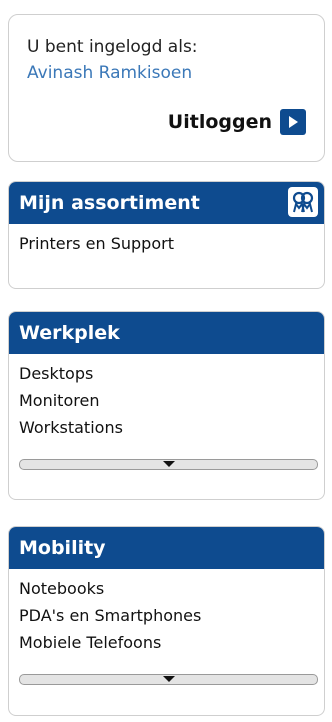 The height and width of the screenshot is (722, 332). Describe the element at coordinates (166, 243) in the screenshot. I see `list-item-printers-en-support: Printers en Support` at that location.